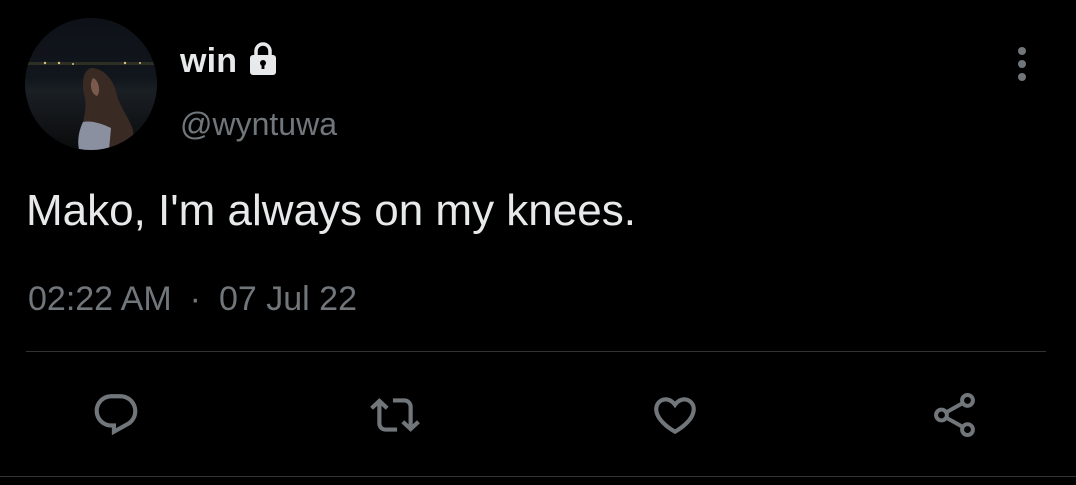 This screenshot has width=1076, height=485. I want to click on tweet-meta: 02:22 AM · 07 Jul 22, so click(192, 299).